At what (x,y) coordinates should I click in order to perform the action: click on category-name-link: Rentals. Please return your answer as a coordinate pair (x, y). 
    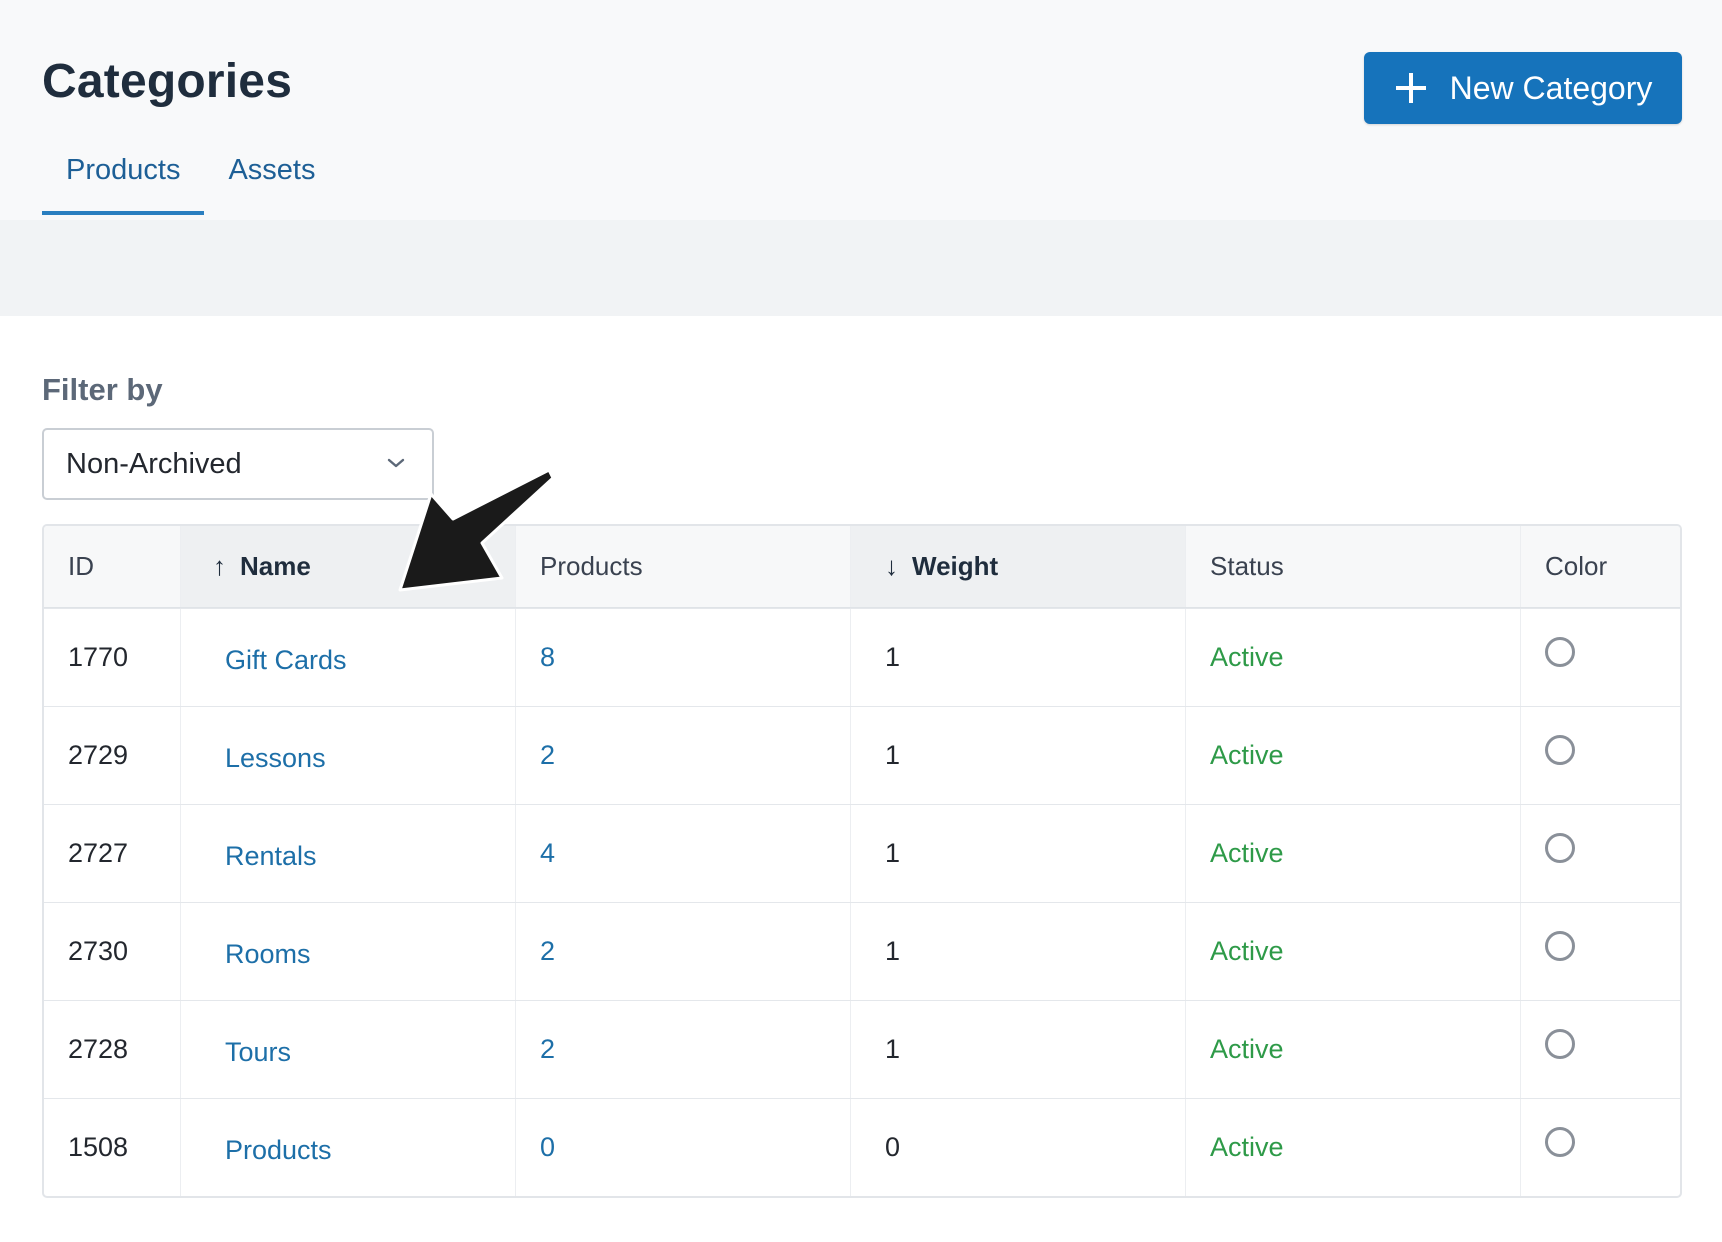
    Looking at the image, I should click on (271, 853).